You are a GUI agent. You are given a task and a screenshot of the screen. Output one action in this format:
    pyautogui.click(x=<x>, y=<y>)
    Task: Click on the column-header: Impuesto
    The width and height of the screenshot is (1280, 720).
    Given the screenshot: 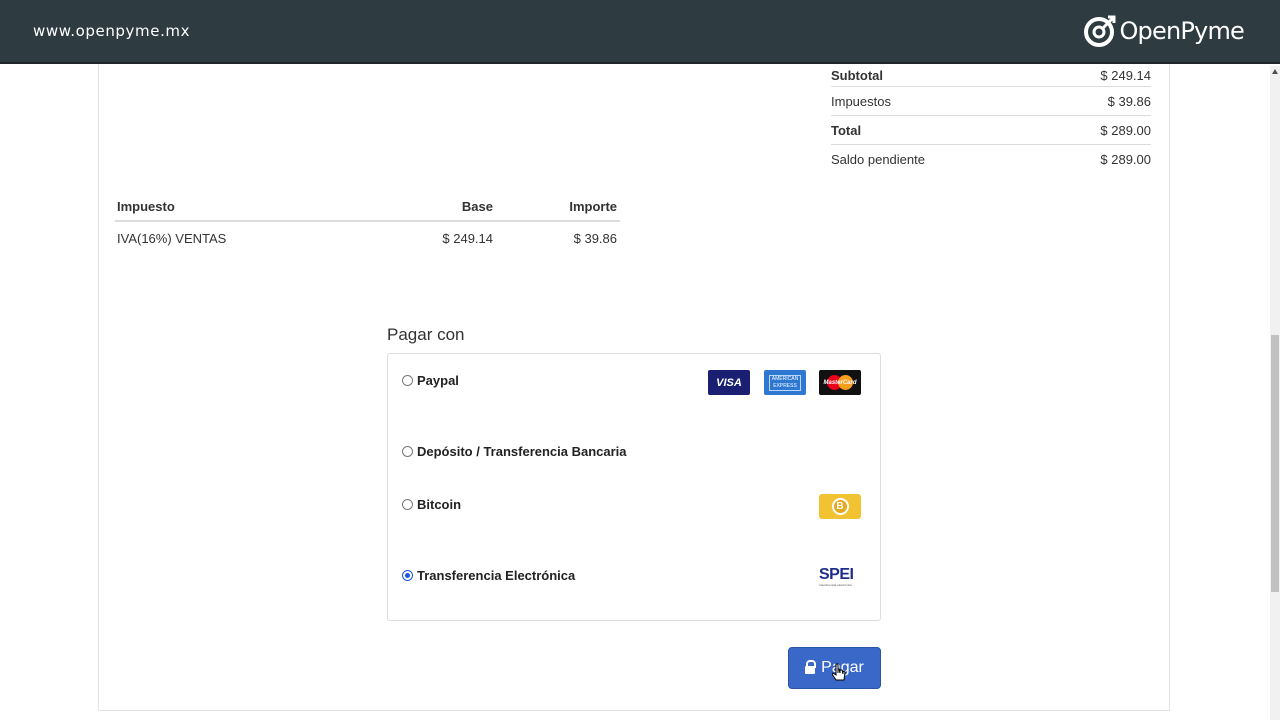 What is the action you would take?
    pyautogui.click(x=146, y=206)
    